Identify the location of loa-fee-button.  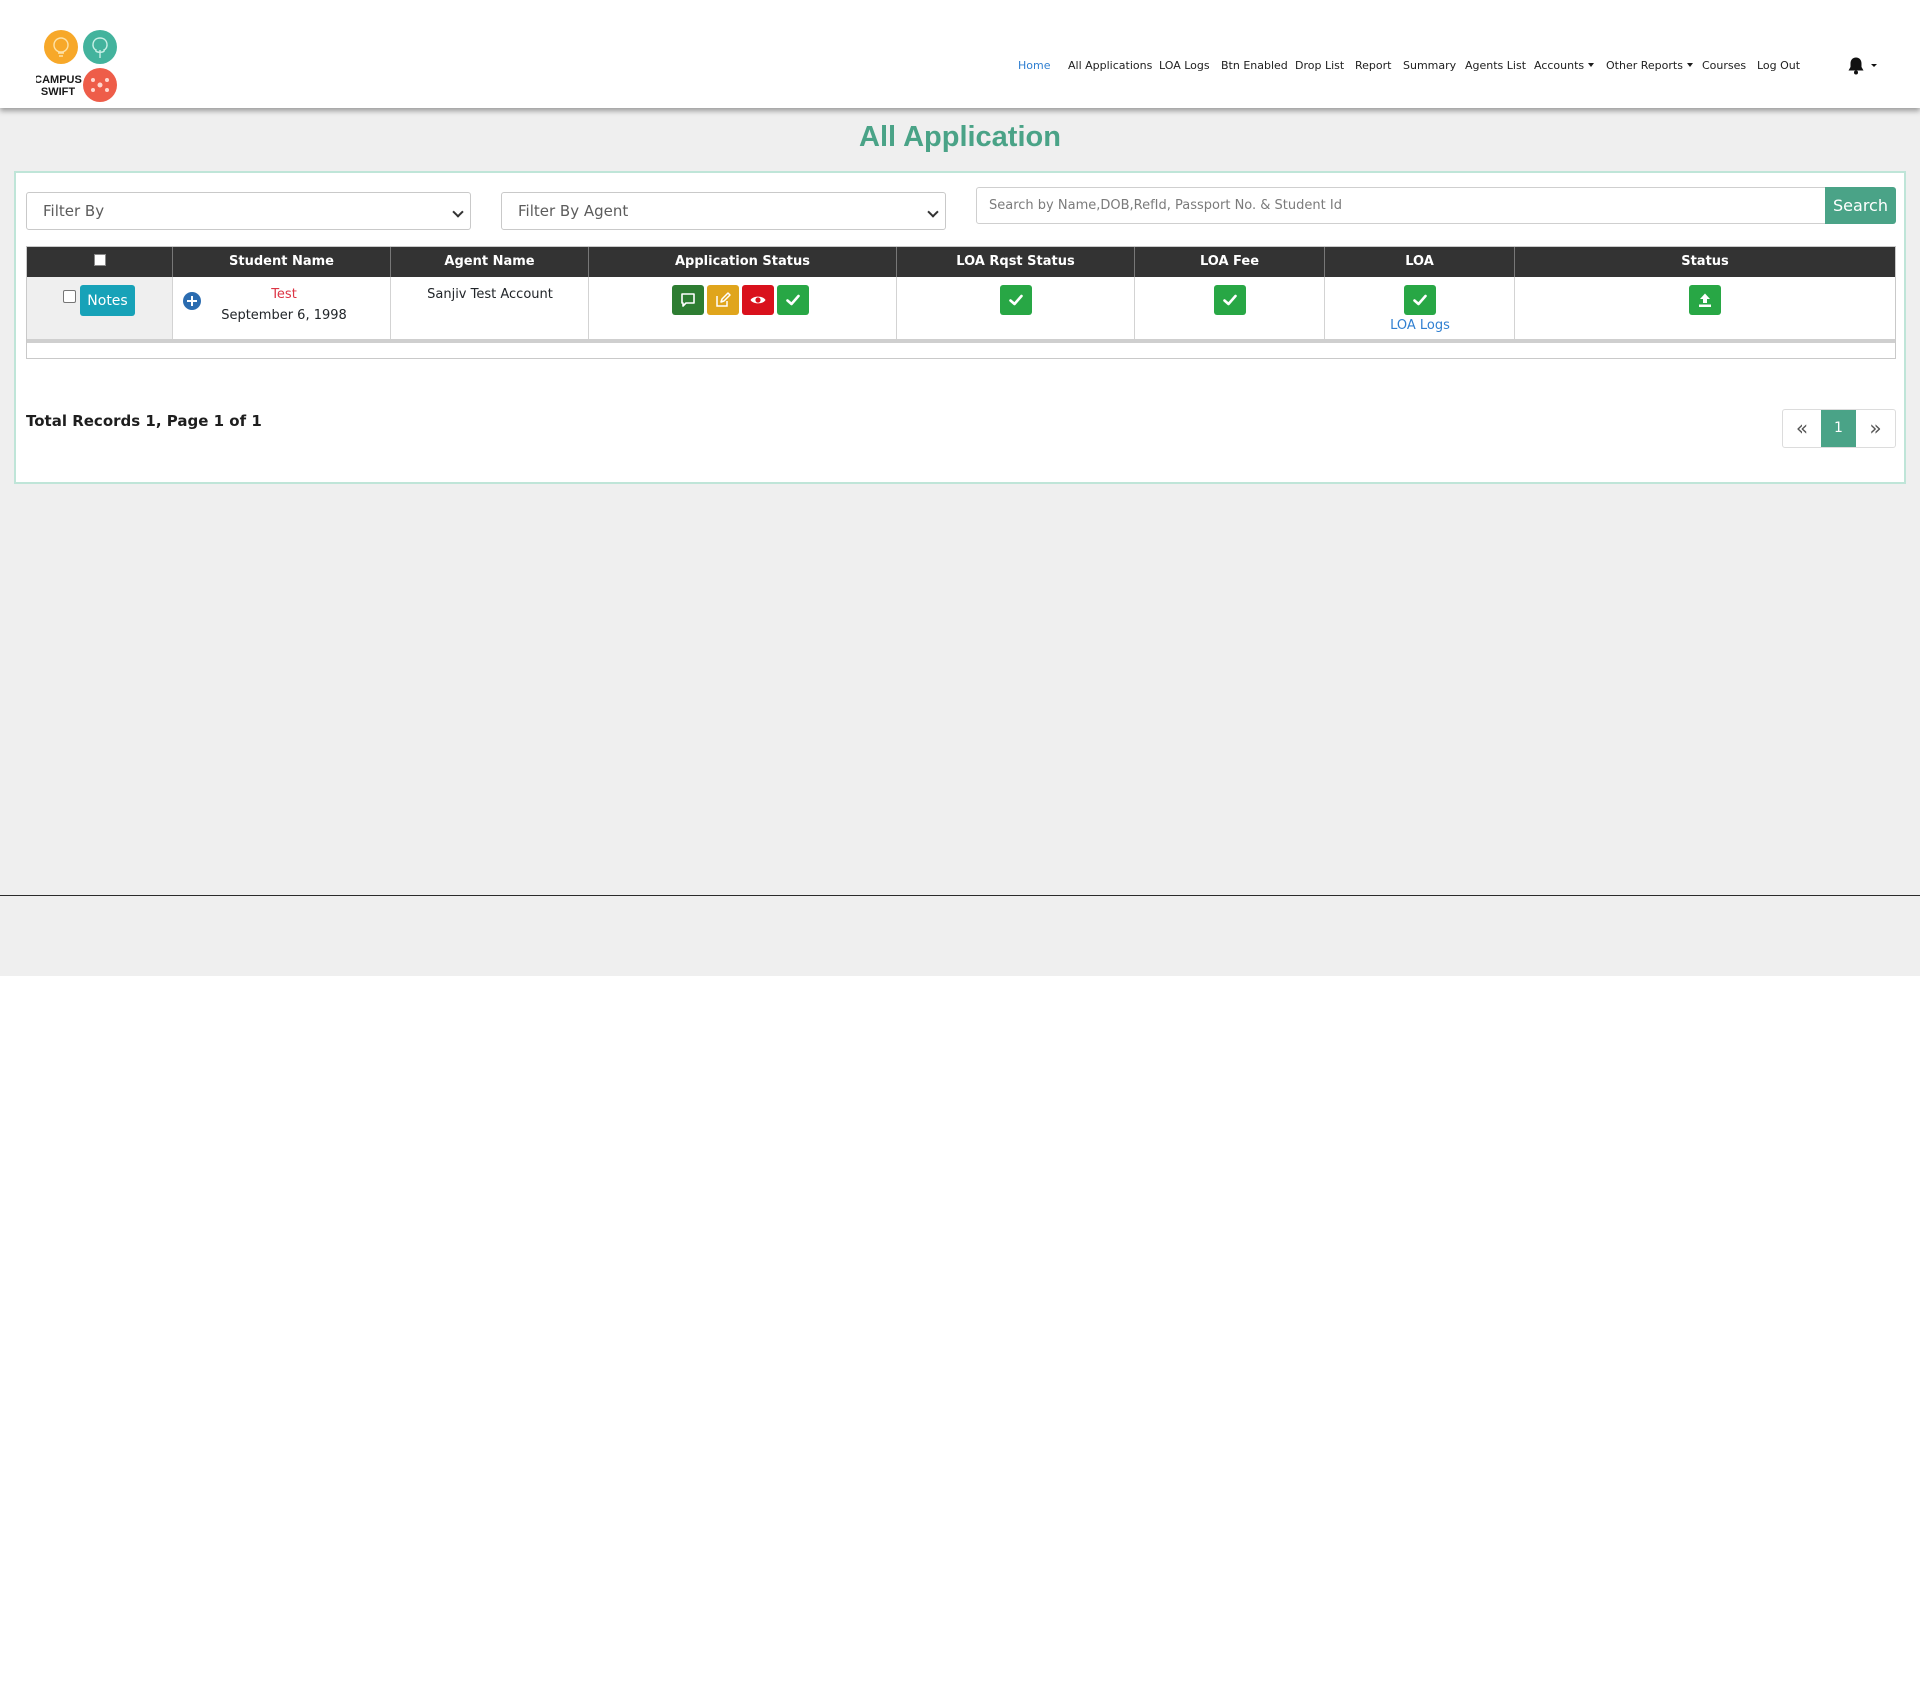
(1230, 300).